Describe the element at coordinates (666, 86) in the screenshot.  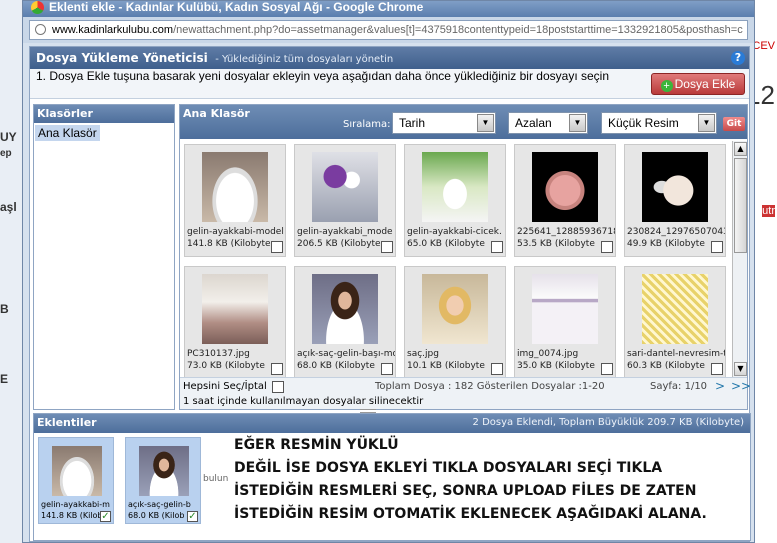
I see `plus-icon: +` at that location.